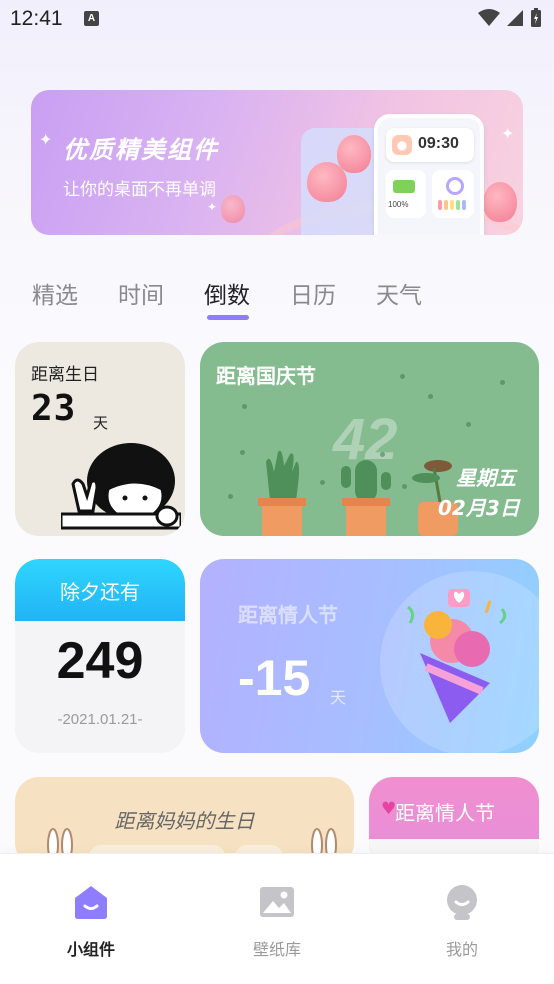 This screenshot has height=984, width=554. Describe the element at coordinates (100, 661) in the screenshot. I see `widget-days: 249` at that location.